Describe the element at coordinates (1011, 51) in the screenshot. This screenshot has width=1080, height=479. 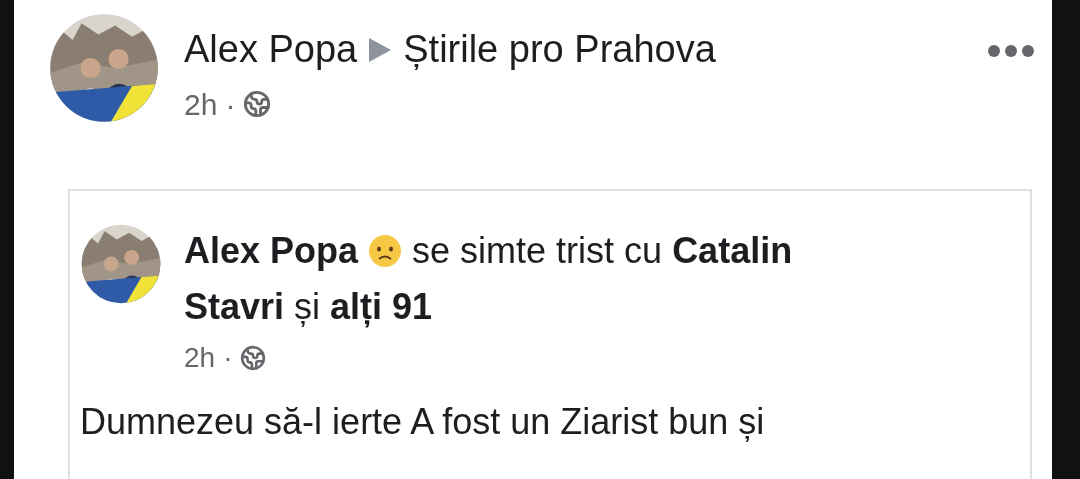
I see `ellipsis-icon` at that location.